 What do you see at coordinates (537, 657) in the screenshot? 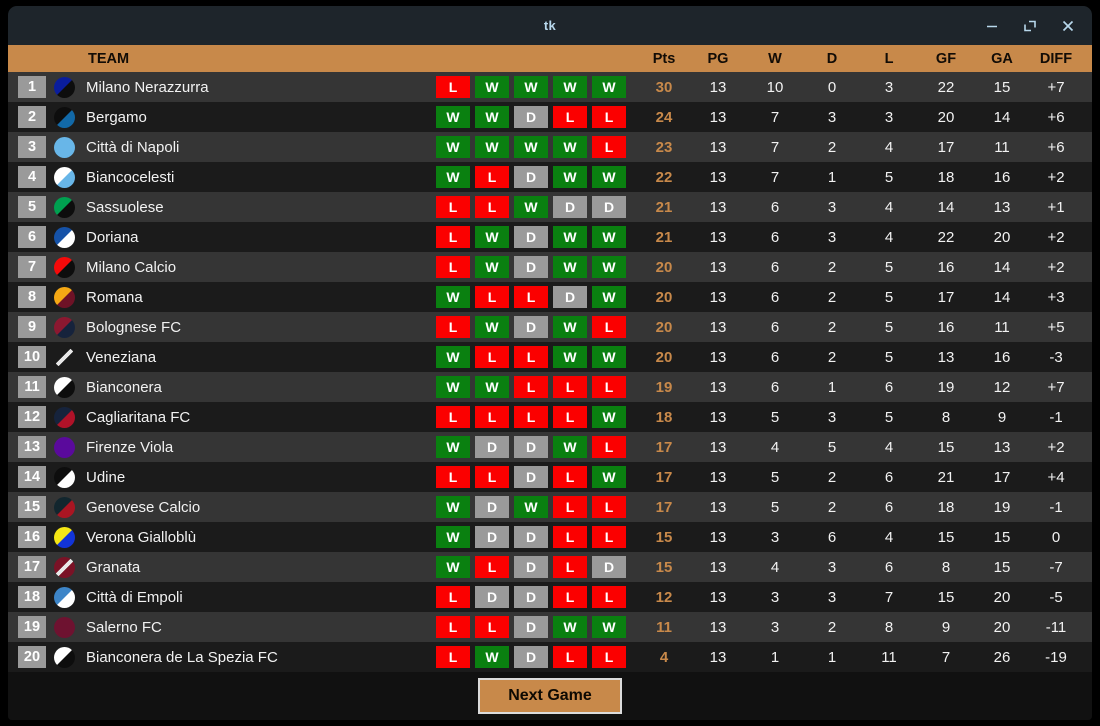
I see `form-cell: LWDLL` at bounding box center [537, 657].